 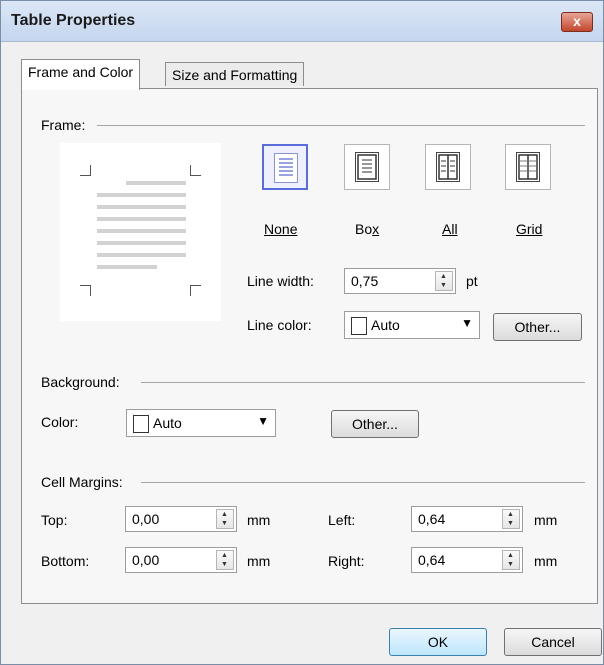 What do you see at coordinates (73, 20) in the screenshot?
I see `dialog-title: Table Properties` at bounding box center [73, 20].